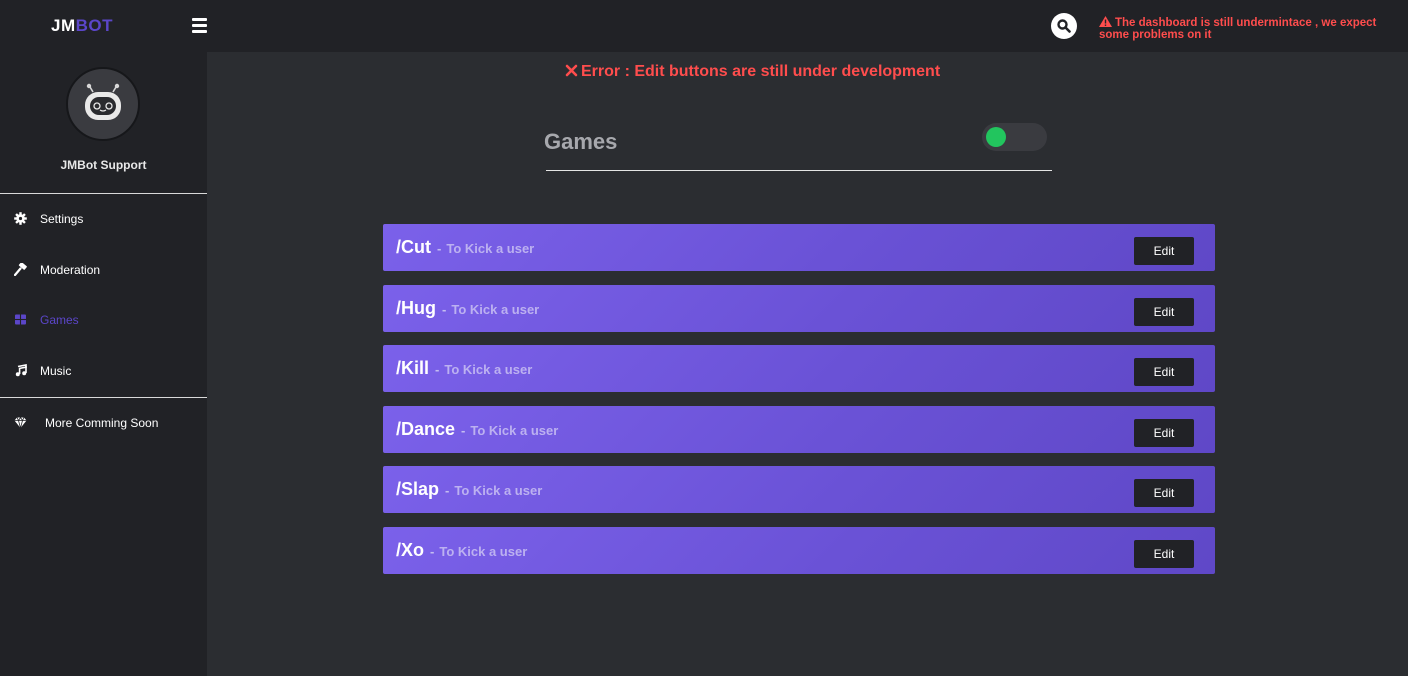  I want to click on sidebar-item-moderation: Moderation, so click(103, 270).